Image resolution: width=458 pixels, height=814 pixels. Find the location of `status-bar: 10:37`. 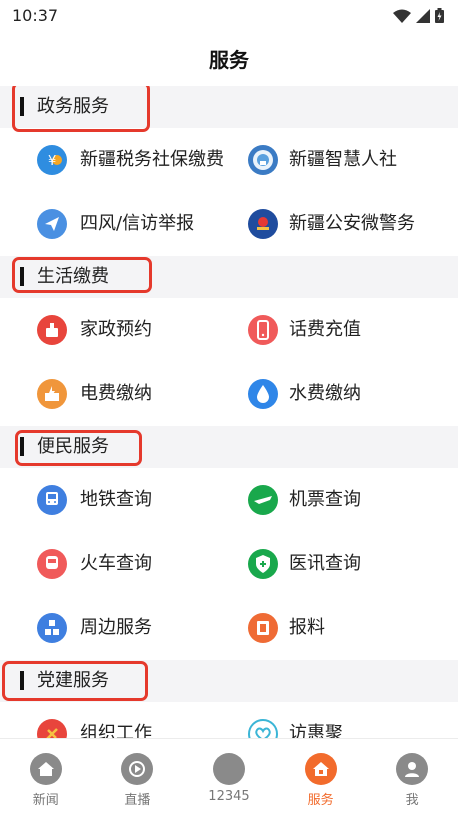

status-bar: 10:37 is located at coordinates (229, 16).